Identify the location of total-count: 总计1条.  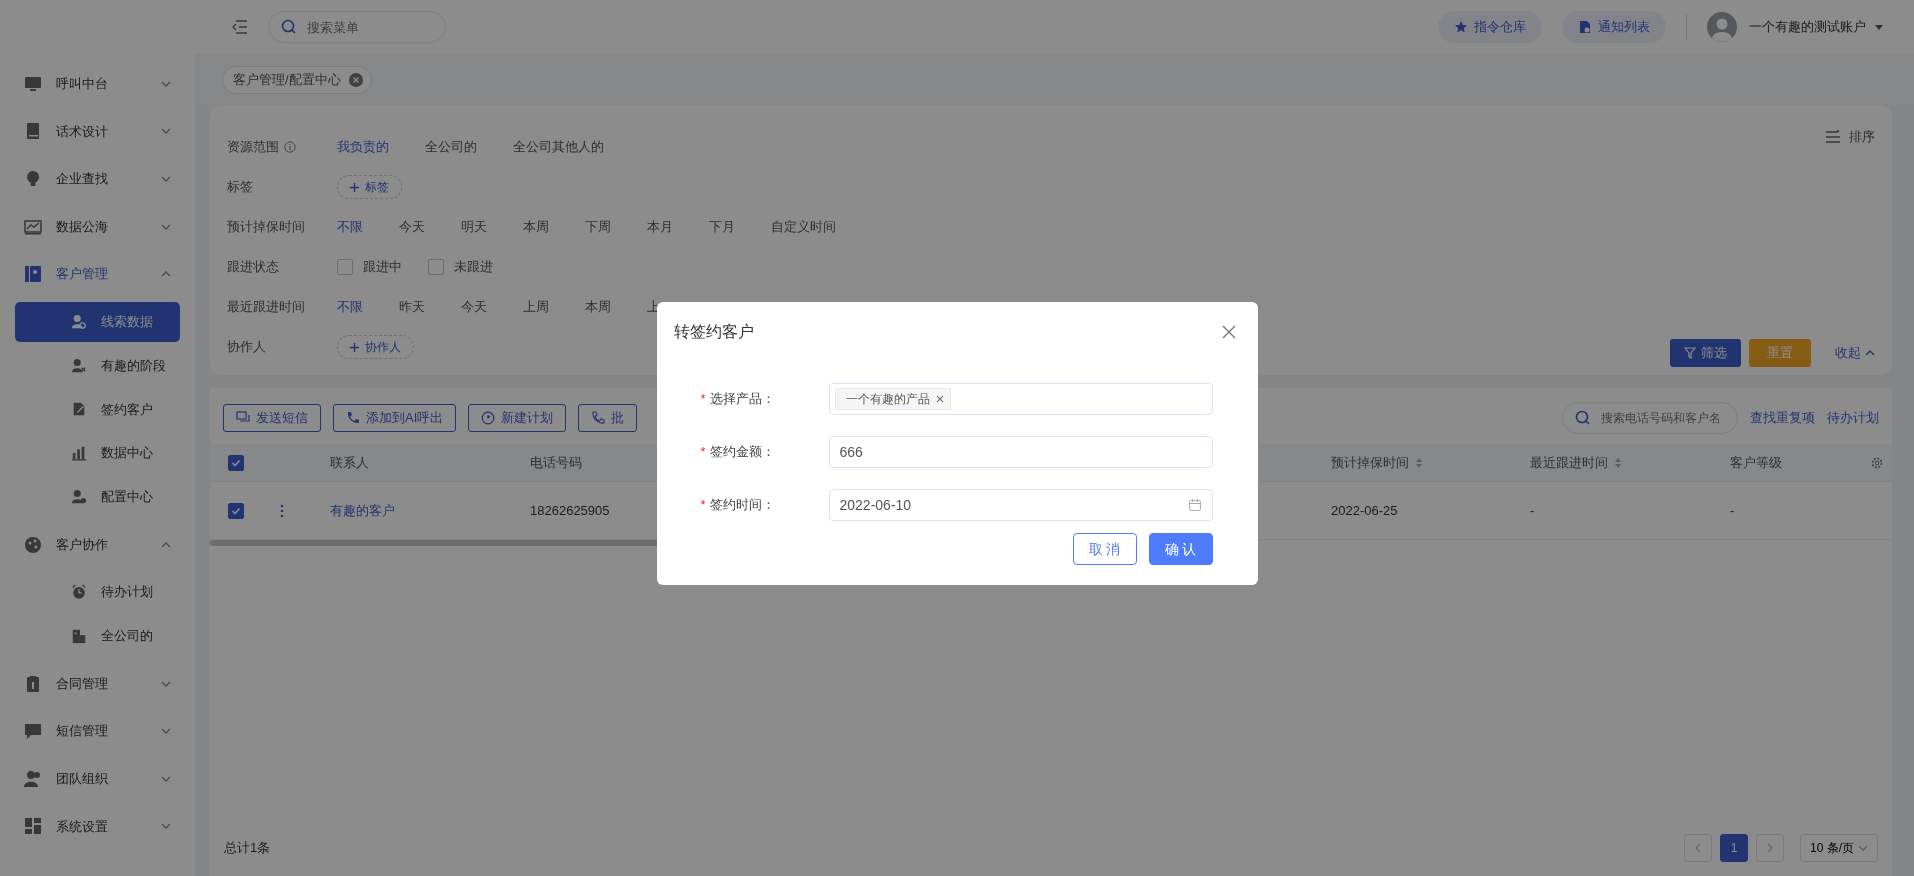
(247, 848).